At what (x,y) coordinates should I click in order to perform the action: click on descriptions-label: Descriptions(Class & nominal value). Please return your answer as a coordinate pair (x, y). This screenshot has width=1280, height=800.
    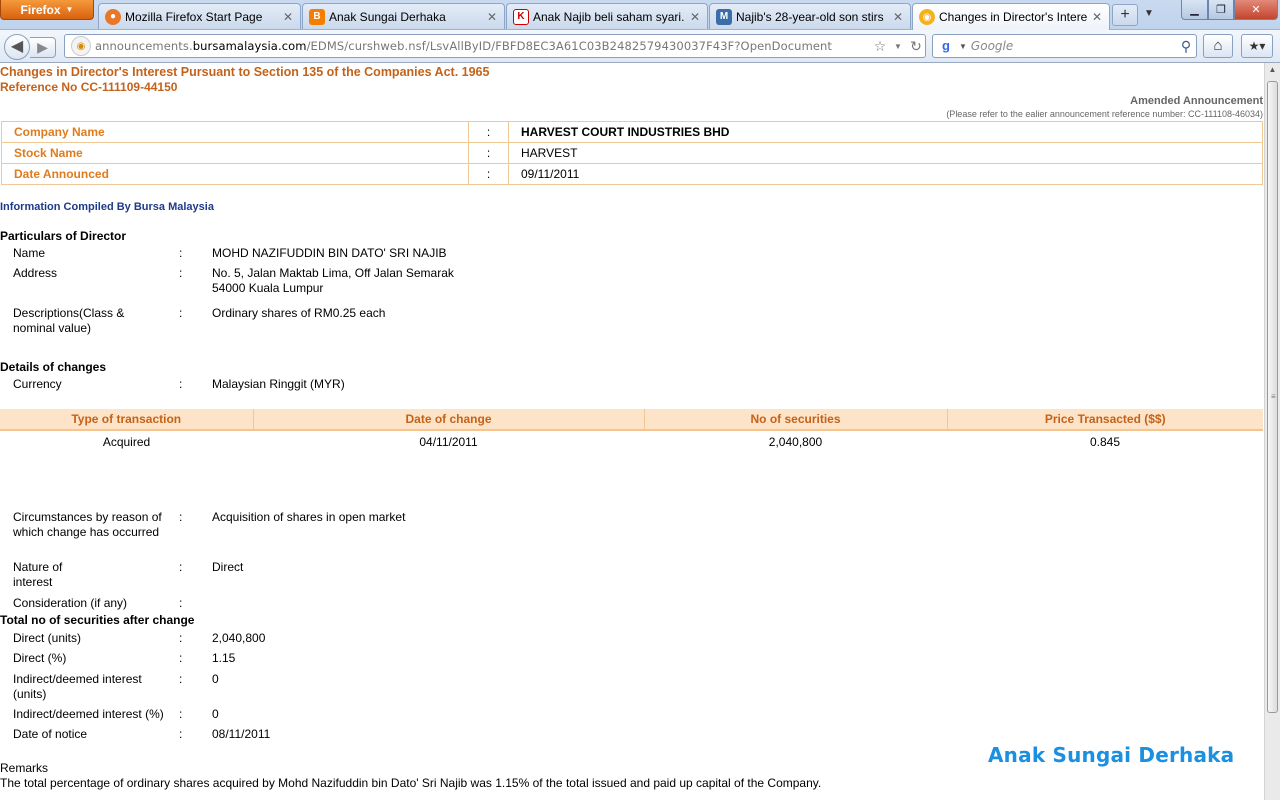
    Looking at the image, I should click on (69, 320).